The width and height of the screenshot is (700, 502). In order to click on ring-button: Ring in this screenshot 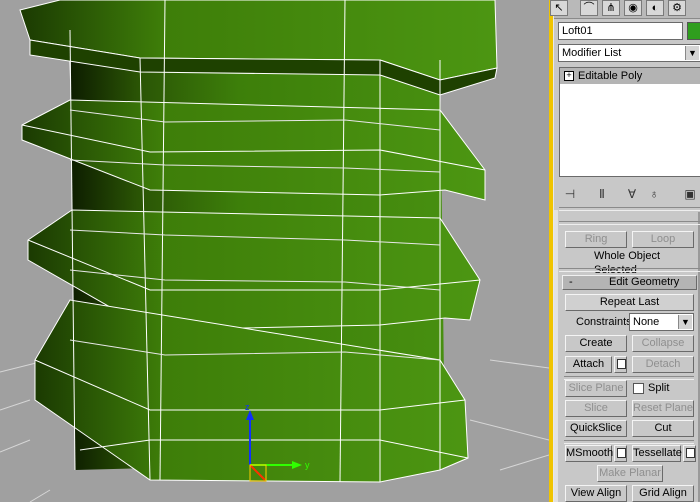, I will do `click(596, 239)`.